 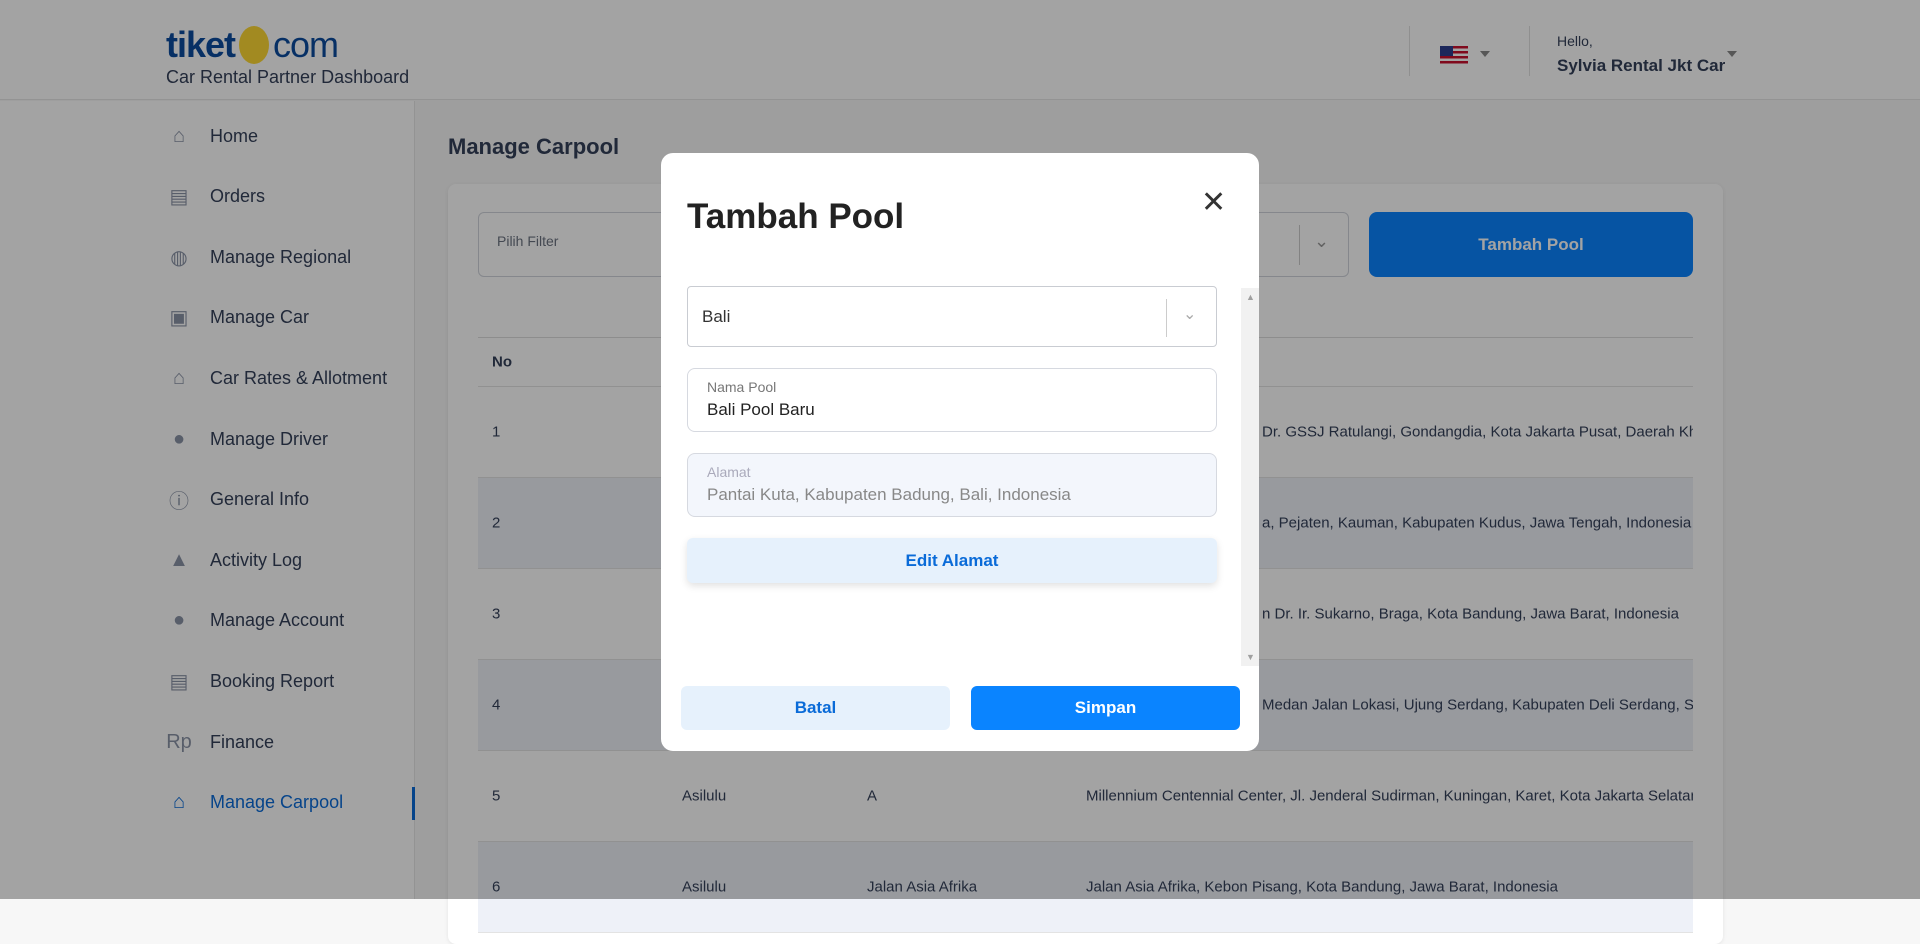 What do you see at coordinates (1189, 314) in the screenshot?
I see `chevron-down-icon: ⌄` at bounding box center [1189, 314].